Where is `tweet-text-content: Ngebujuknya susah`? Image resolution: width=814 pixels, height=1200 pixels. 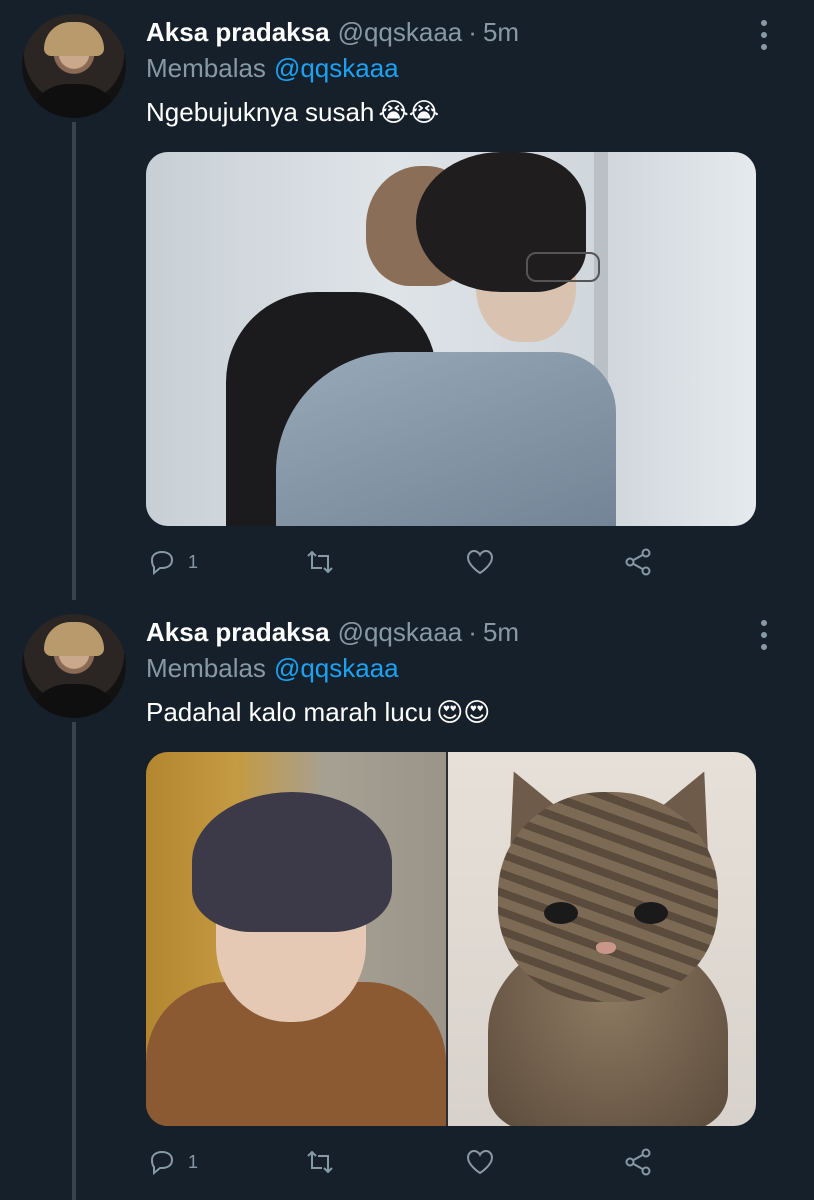 tweet-text-content: Ngebujuknya susah is located at coordinates (260, 112).